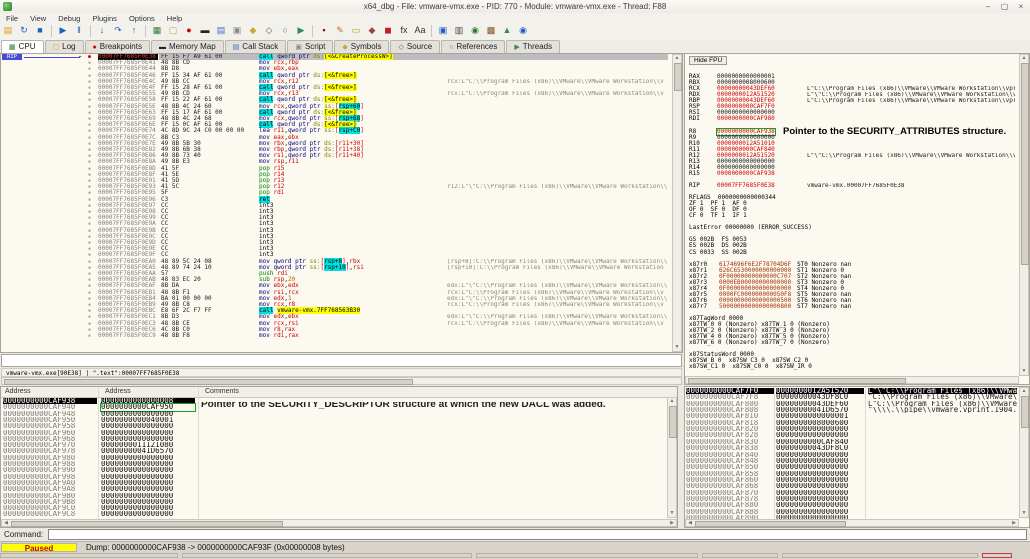 Image resolution: width=1030 pixels, height=559 pixels. What do you see at coordinates (1021, 7) in the screenshot?
I see `close-button: ×` at bounding box center [1021, 7].